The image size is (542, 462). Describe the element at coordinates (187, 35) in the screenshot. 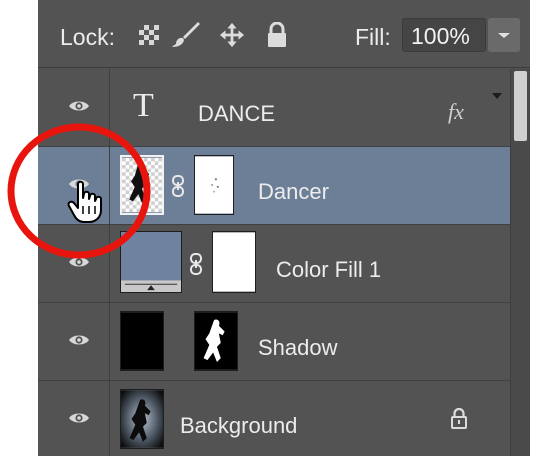

I see `lock-image-pixels-icon` at that location.